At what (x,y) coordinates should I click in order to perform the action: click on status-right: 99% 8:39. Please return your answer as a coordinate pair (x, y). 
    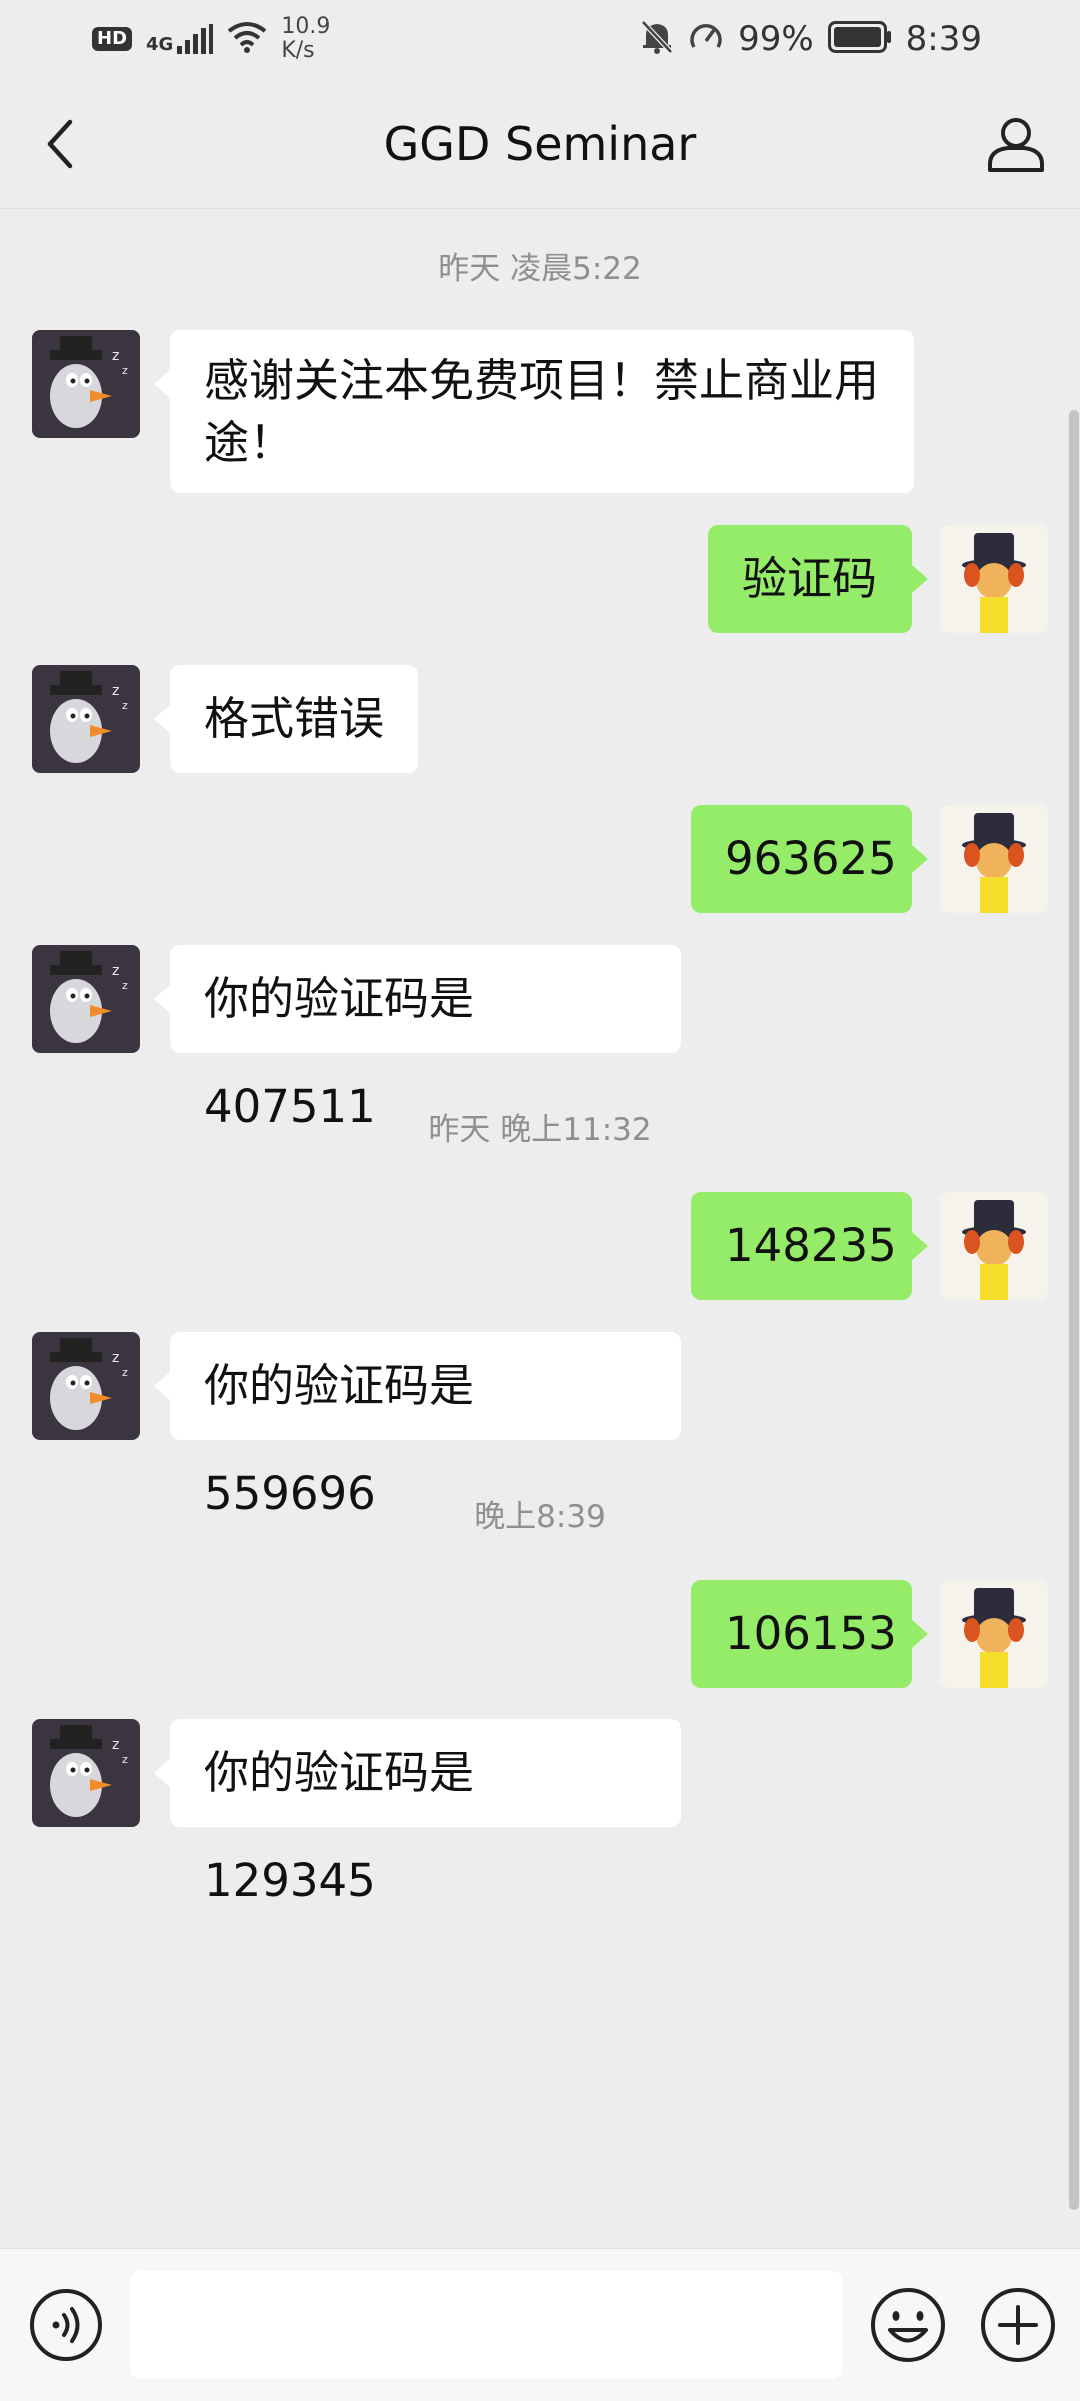
    Looking at the image, I should click on (811, 39).